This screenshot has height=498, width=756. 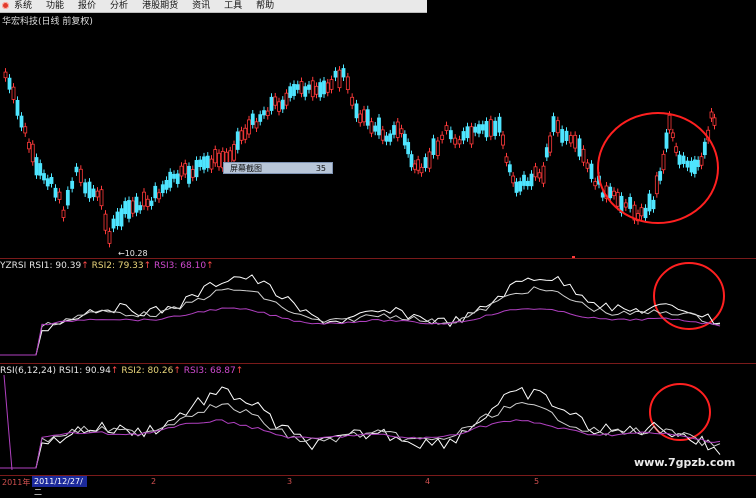 I want to click on screenshot-tooltip: 屏幕截图 35, so click(x=278, y=168).